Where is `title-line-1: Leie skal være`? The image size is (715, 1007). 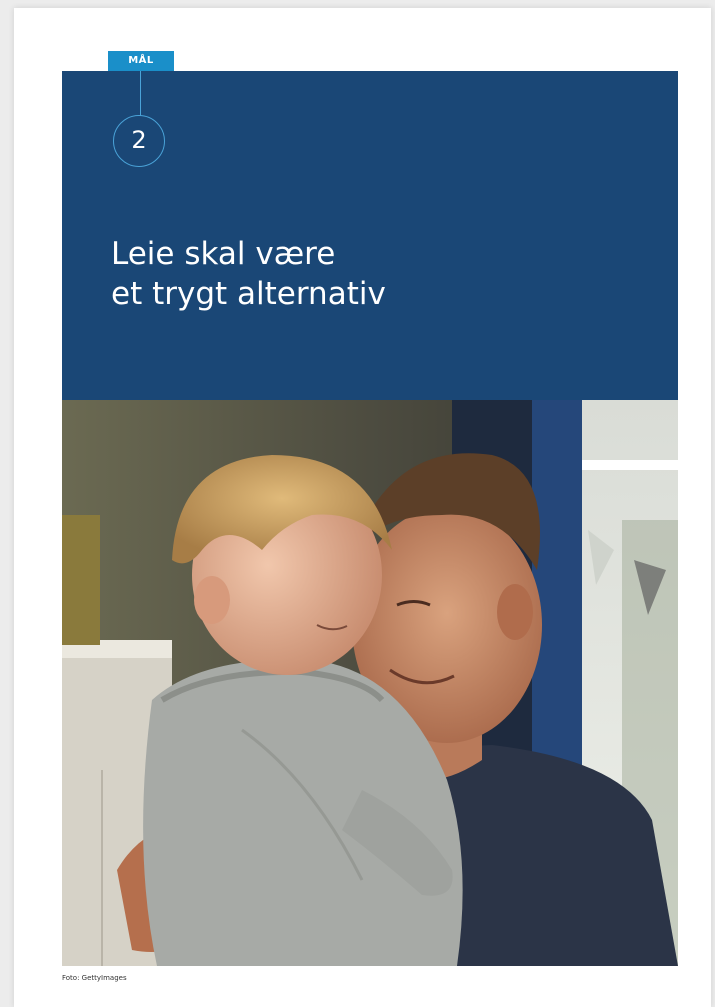
title-line-1: Leie skal være is located at coordinates (223, 254).